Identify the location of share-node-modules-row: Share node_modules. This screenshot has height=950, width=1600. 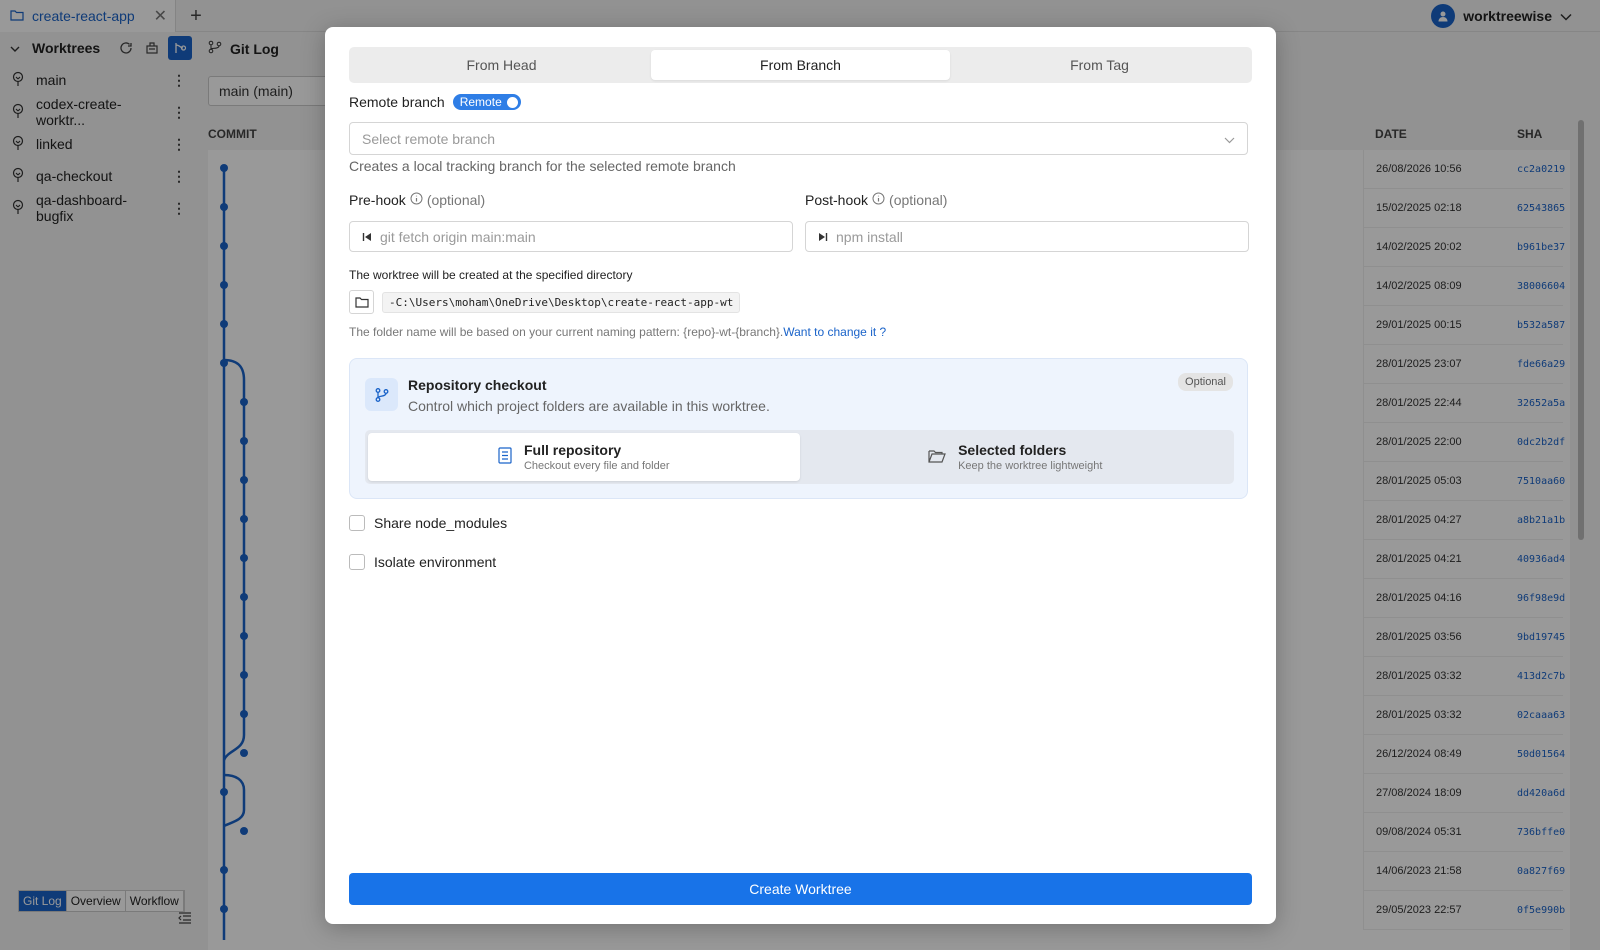
(428, 523).